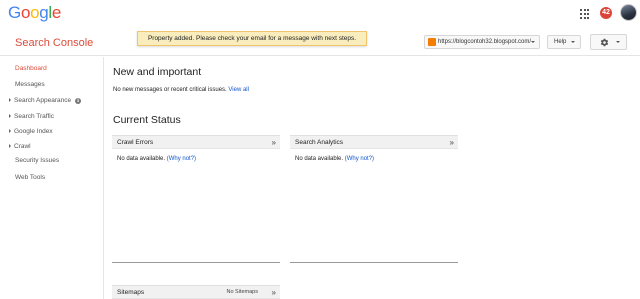 This screenshot has height=299, width=640. Describe the element at coordinates (238, 90) in the screenshot. I see `view-all-link: View all` at that location.